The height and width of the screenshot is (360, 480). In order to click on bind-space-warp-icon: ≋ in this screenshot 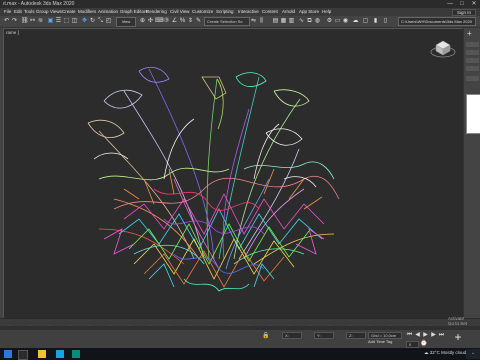, I will do `click(40, 21)`.